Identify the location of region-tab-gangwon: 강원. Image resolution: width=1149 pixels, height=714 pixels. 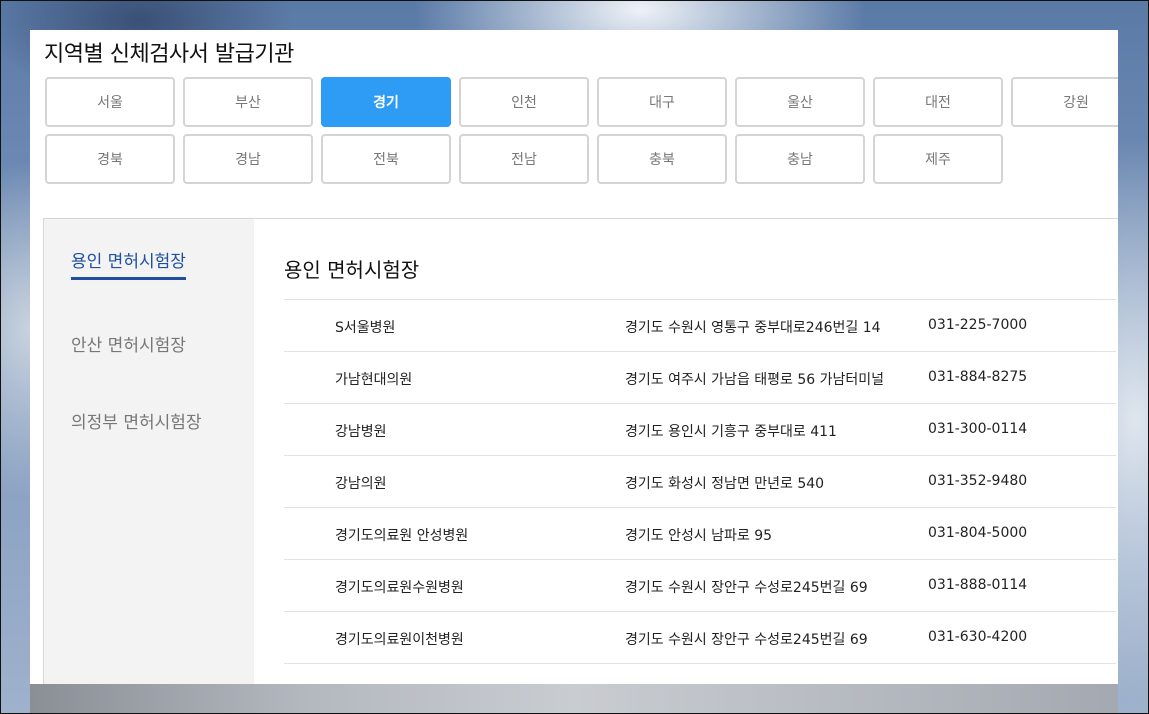
(1064, 102).